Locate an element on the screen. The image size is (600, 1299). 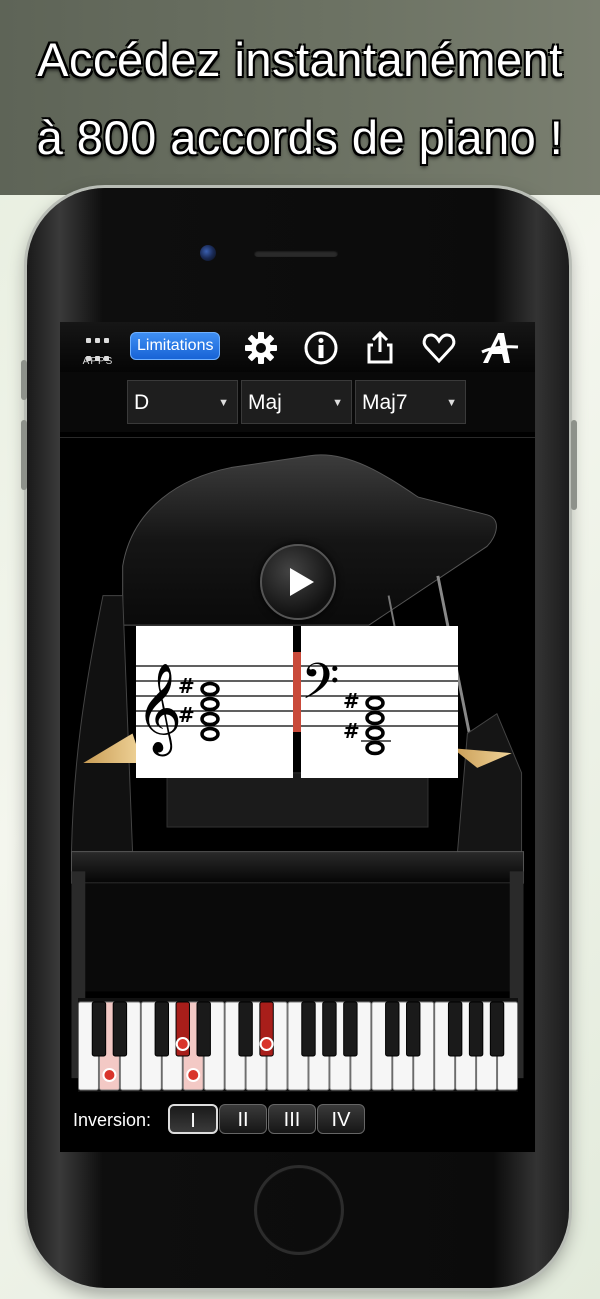
inversion-row: Inversion: I II III IV is located at coordinates (297, 1120).